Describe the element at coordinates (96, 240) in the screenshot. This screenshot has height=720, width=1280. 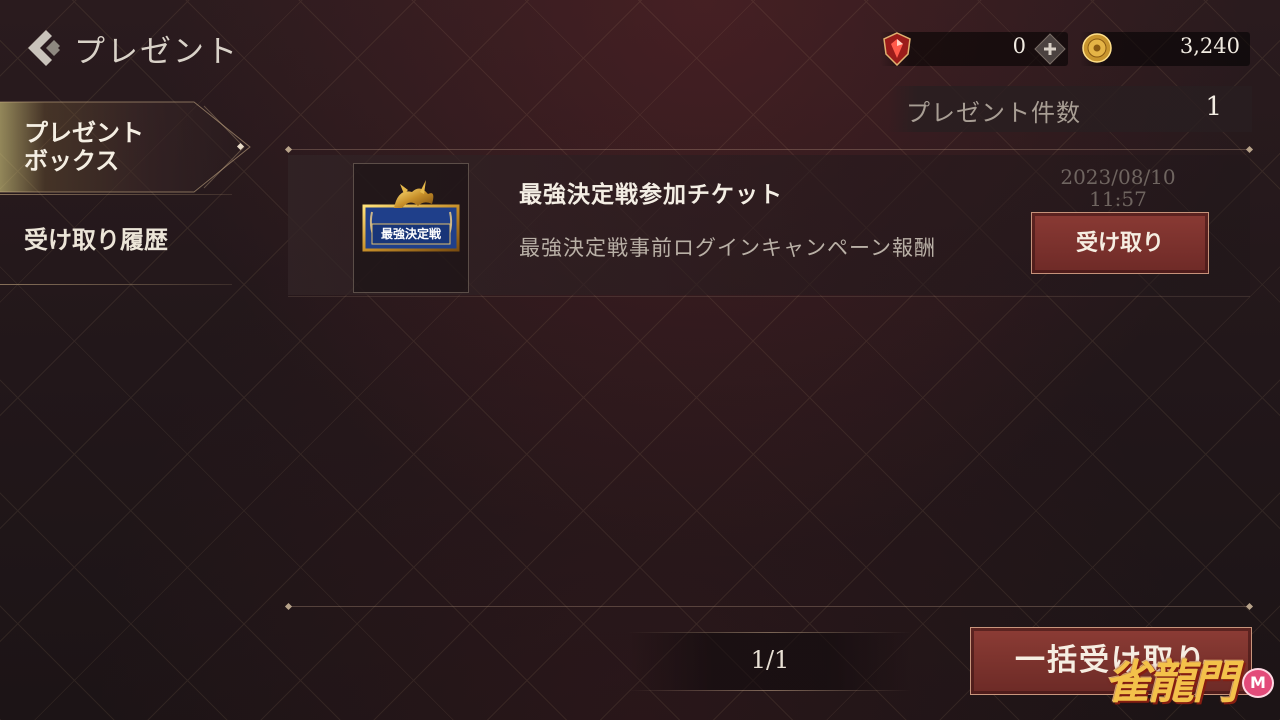
I see `sidebar-item-history: 受け取り履歴` at that location.